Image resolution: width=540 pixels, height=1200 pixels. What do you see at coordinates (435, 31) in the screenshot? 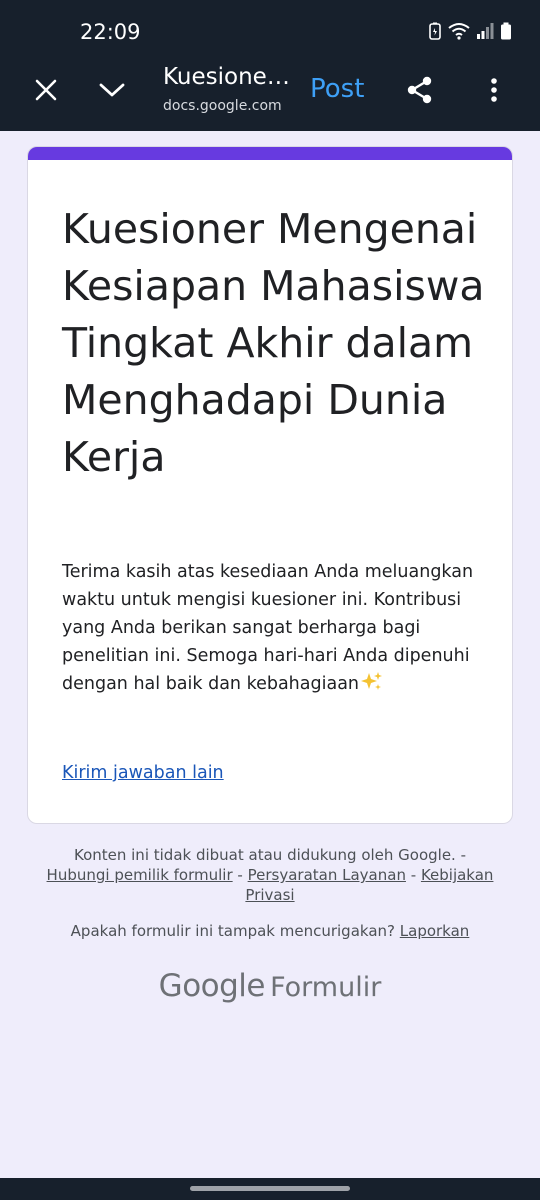
I see `battery-saver-icon` at bounding box center [435, 31].